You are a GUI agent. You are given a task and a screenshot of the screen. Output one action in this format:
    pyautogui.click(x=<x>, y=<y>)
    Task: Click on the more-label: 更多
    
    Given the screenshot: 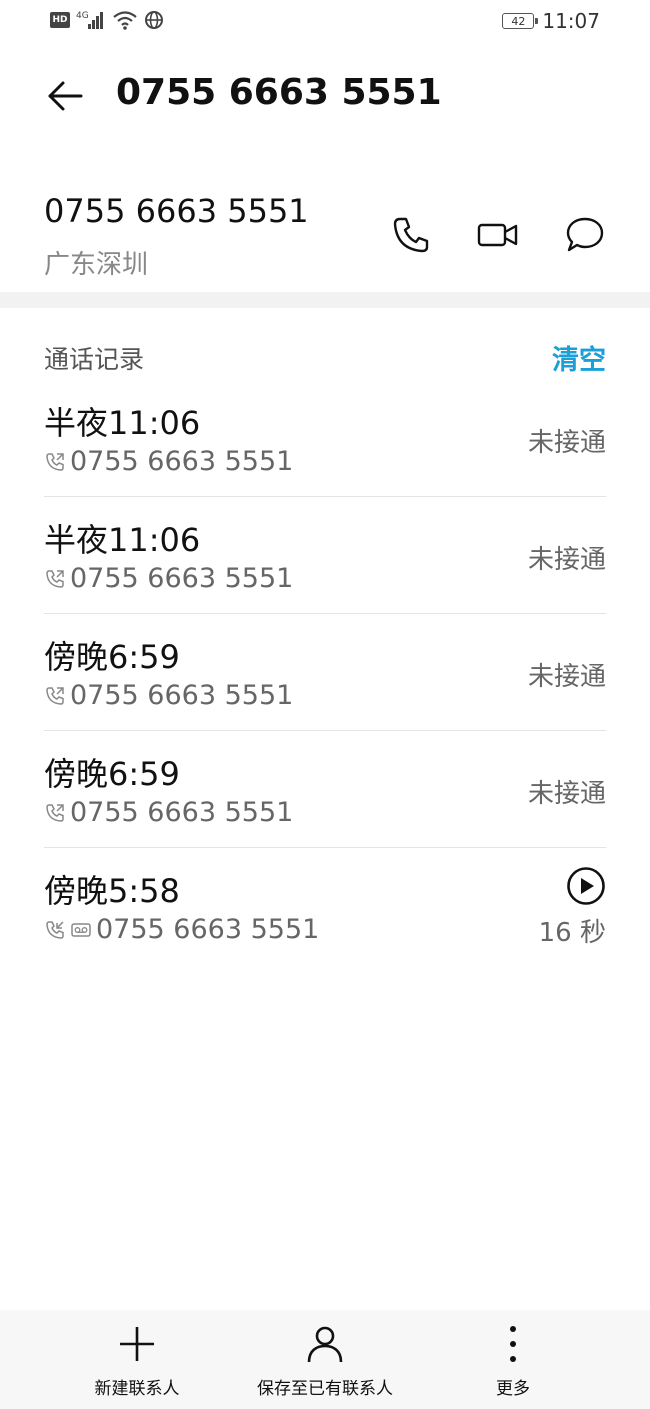 What is the action you would take?
    pyautogui.click(x=513, y=1389)
    